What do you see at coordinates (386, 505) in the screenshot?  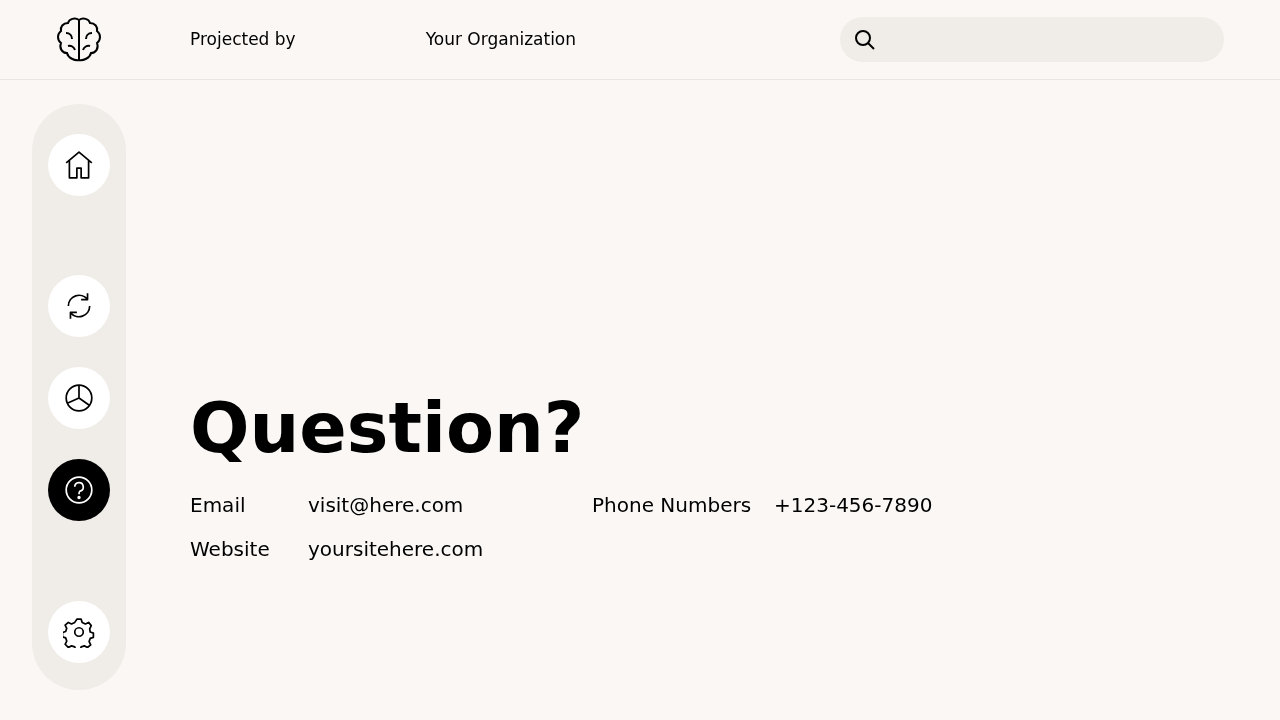 I see `contact-value: visit@here.com` at bounding box center [386, 505].